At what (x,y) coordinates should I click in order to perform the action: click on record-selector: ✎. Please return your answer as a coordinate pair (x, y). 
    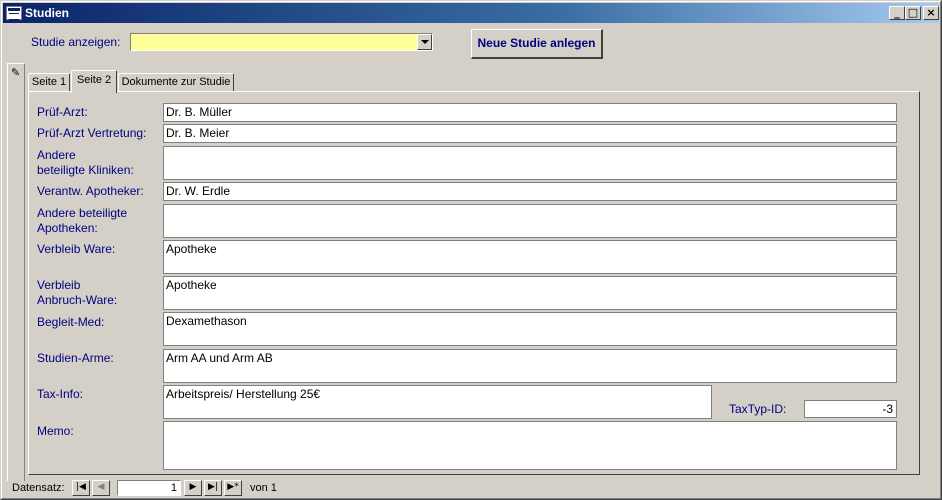
    Looking at the image, I should click on (16, 272).